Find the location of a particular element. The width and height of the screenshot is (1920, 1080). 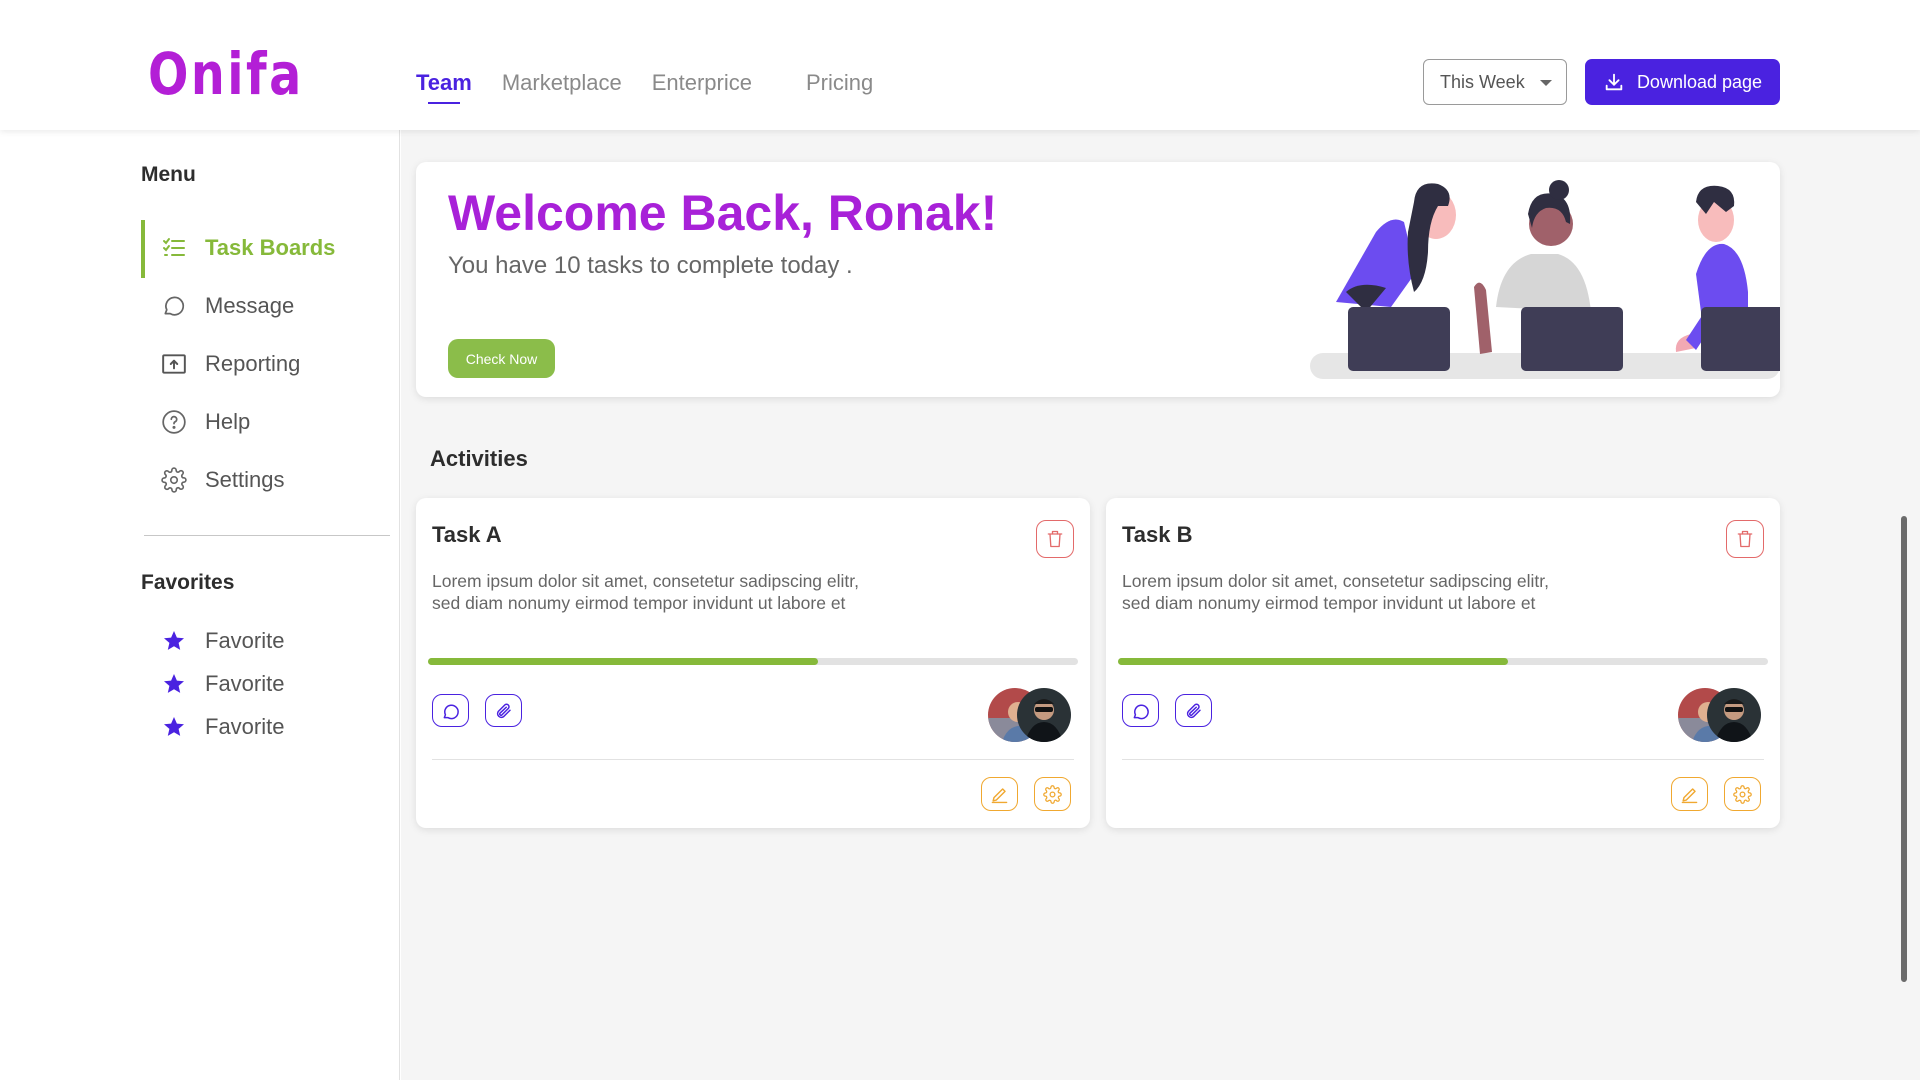

list-check-icon is located at coordinates (174, 248).